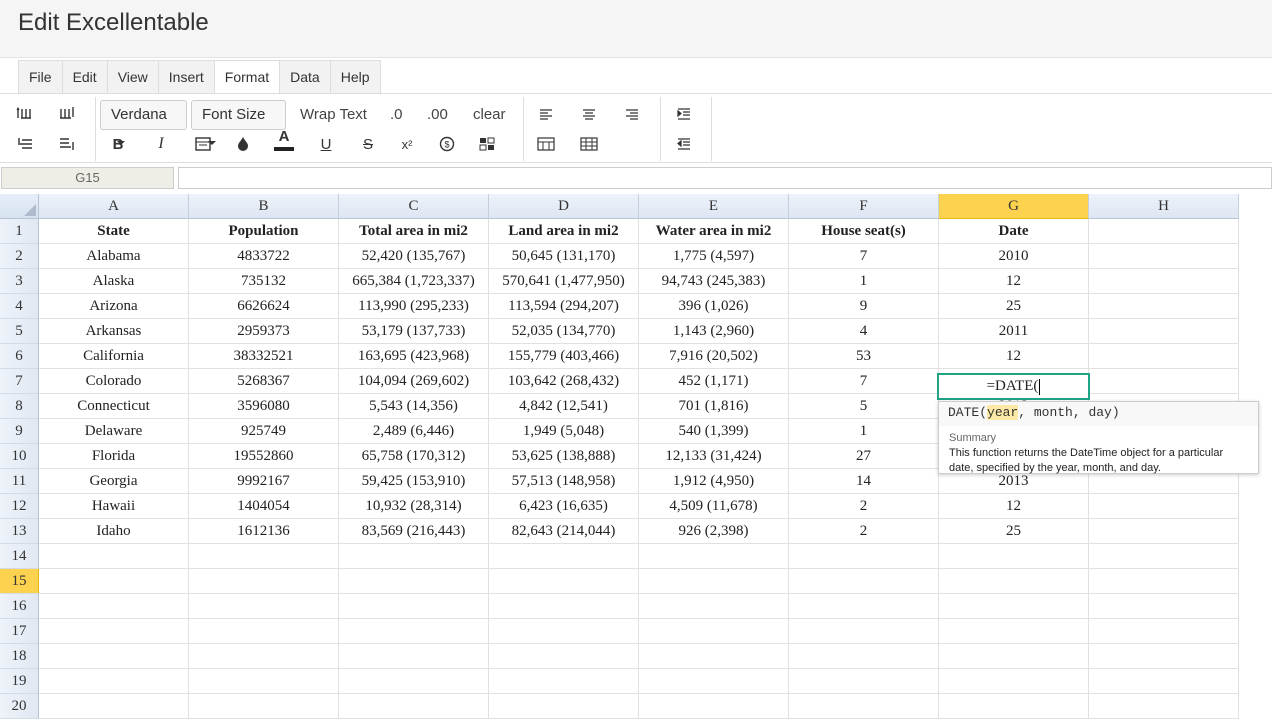 Image resolution: width=1272 pixels, height=719 pixels. Describe the element at coordinates (1164, 531) in the screenshot. I see `cell-h13` at that location.